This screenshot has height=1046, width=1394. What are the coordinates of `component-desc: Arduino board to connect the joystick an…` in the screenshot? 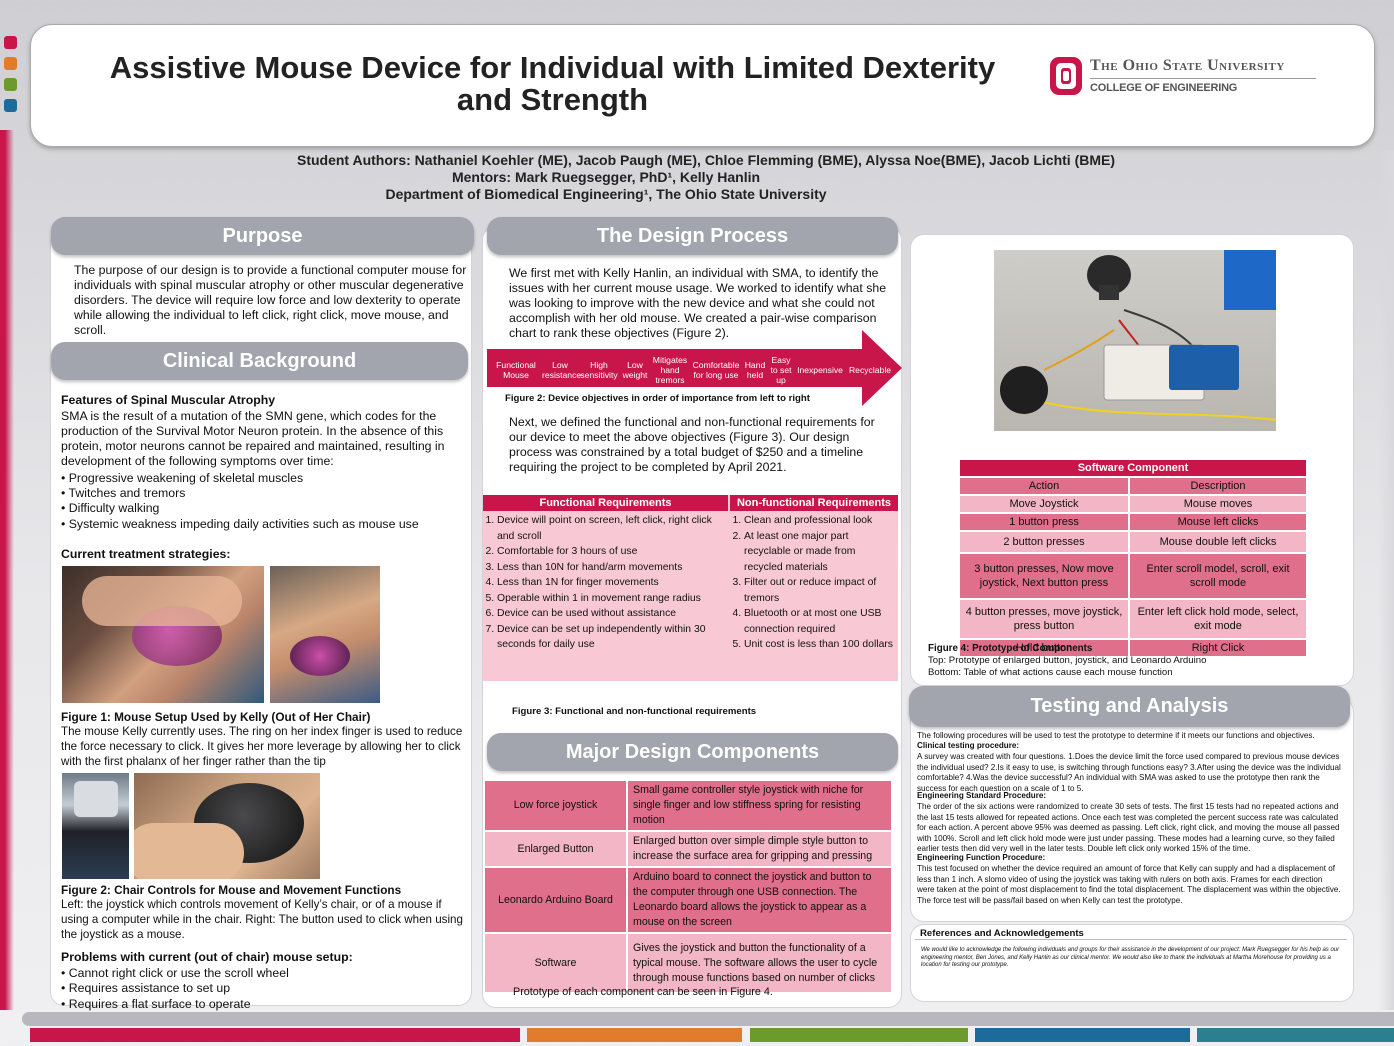 It's located at (759, 900).